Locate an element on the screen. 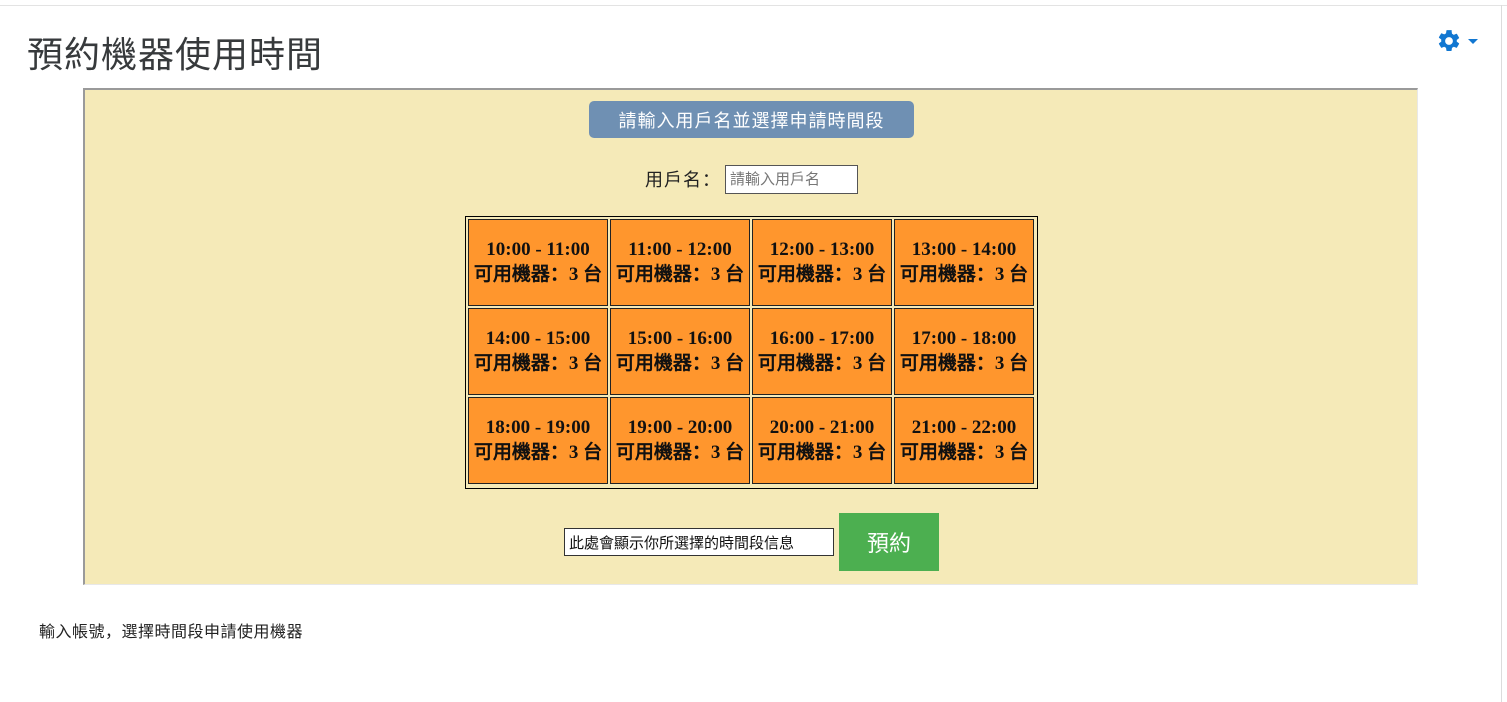 The height and width of the screenshot is (702, 1507). time-slot: 18:00 - 19:00 可用機器：3 台 is located at coordinates (538, 440).